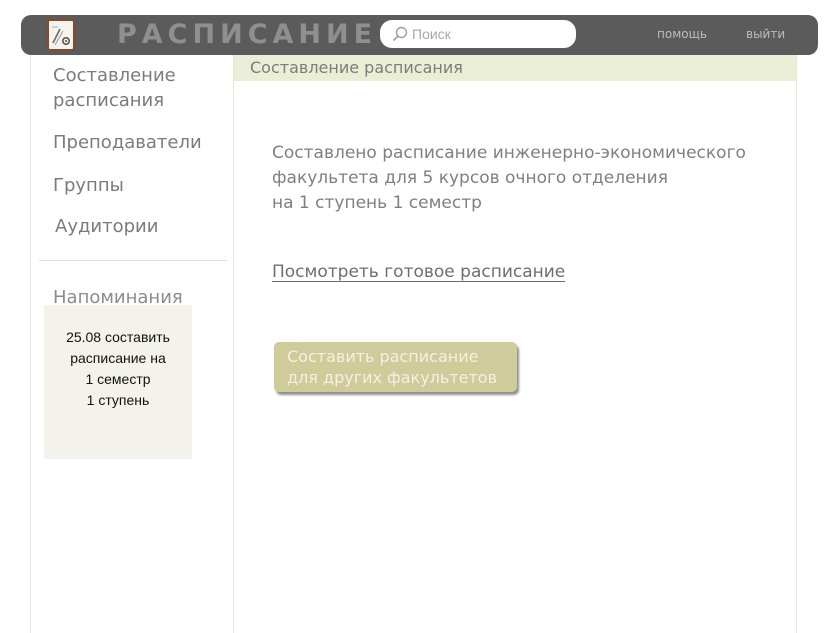 The width and height of the screenshot is (835, 633). I want to click on compose-button-label: Составить расписание, so click(383, 356).